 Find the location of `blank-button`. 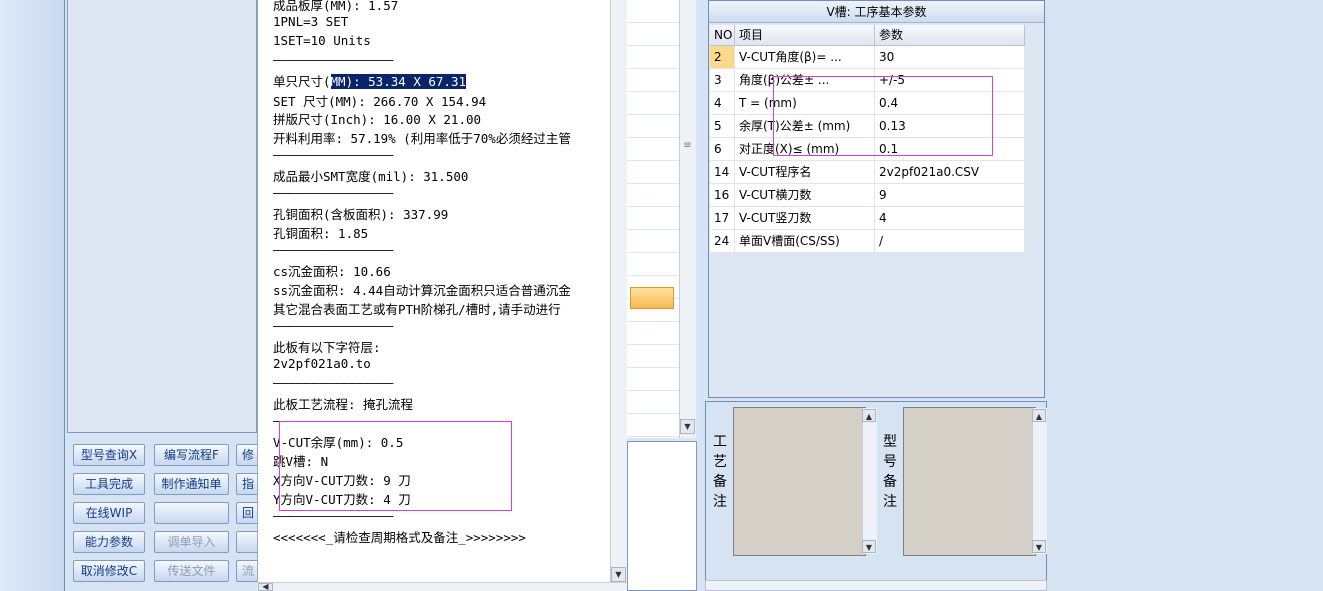

blank-button is located at coordinates (191, 513).